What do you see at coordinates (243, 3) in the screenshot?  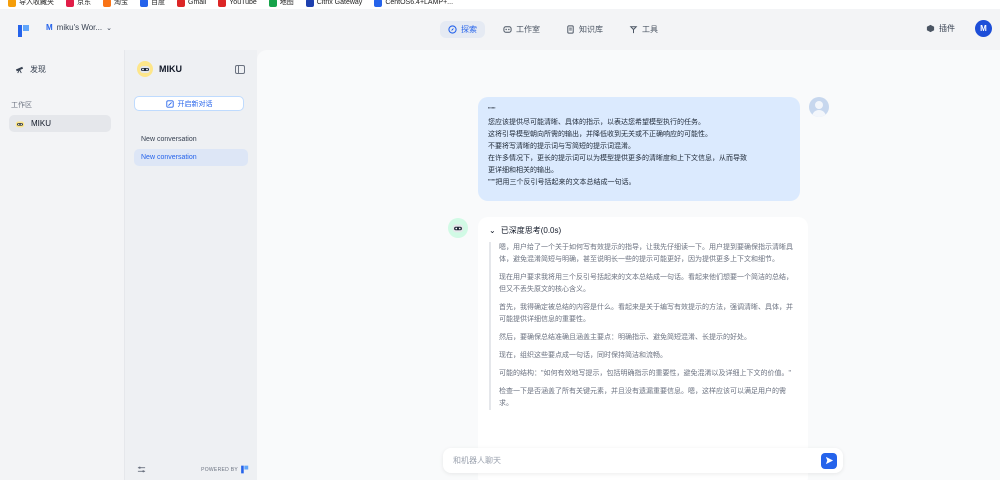 I see `bookmark-label: YouTube` at bounding box center [243, 3].